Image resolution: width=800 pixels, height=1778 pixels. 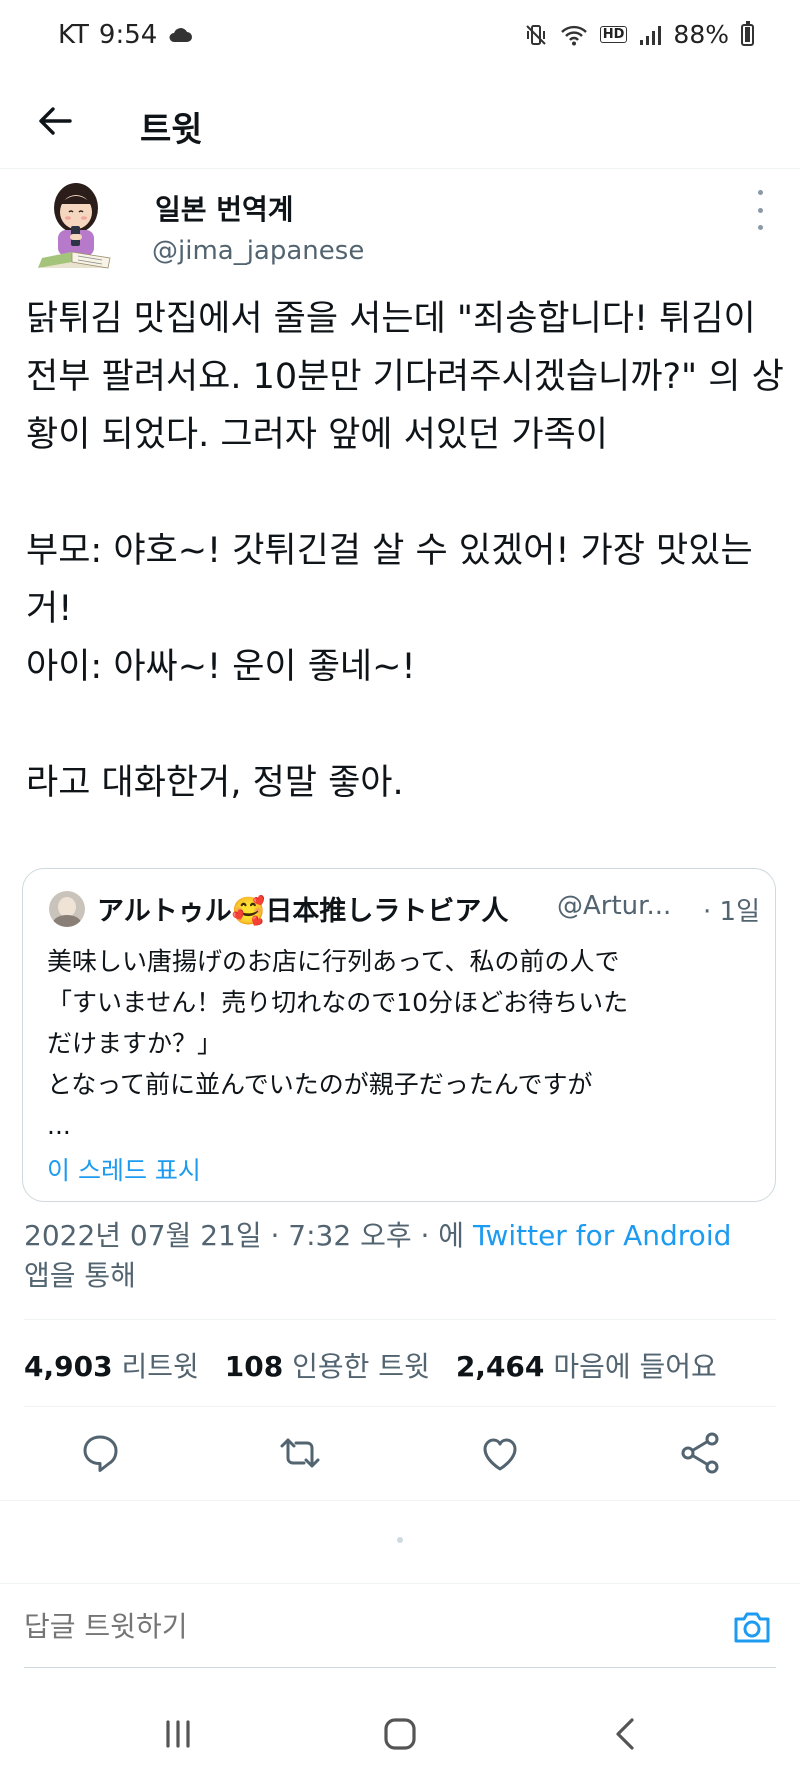 I want to click on quoted-timestamp: · 1일, so click(x=731, y=912).